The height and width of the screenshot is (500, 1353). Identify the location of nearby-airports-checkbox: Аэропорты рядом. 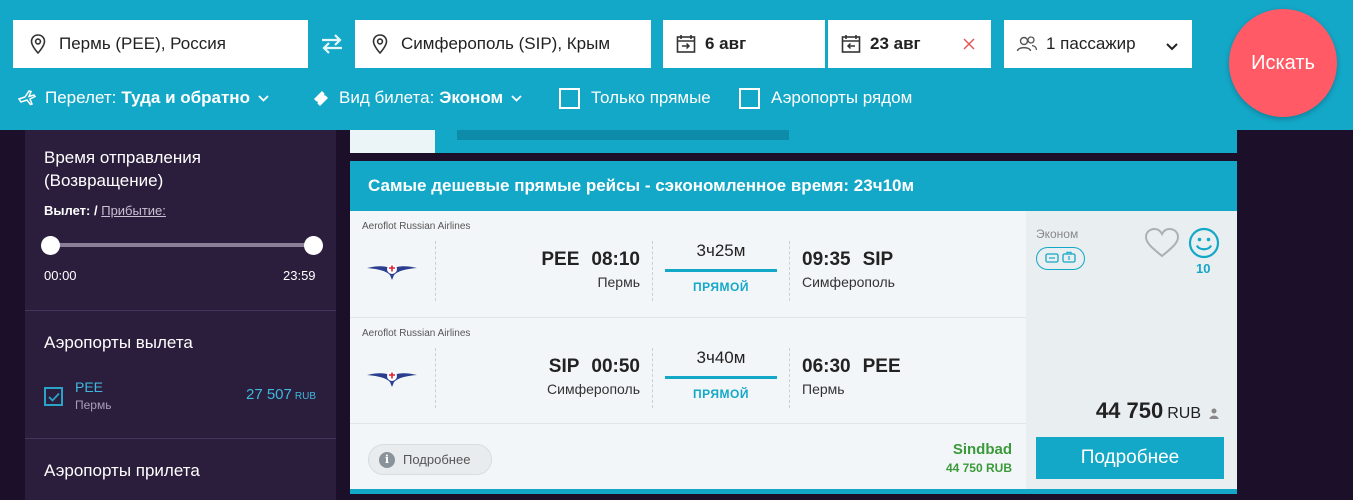
(825, 98).